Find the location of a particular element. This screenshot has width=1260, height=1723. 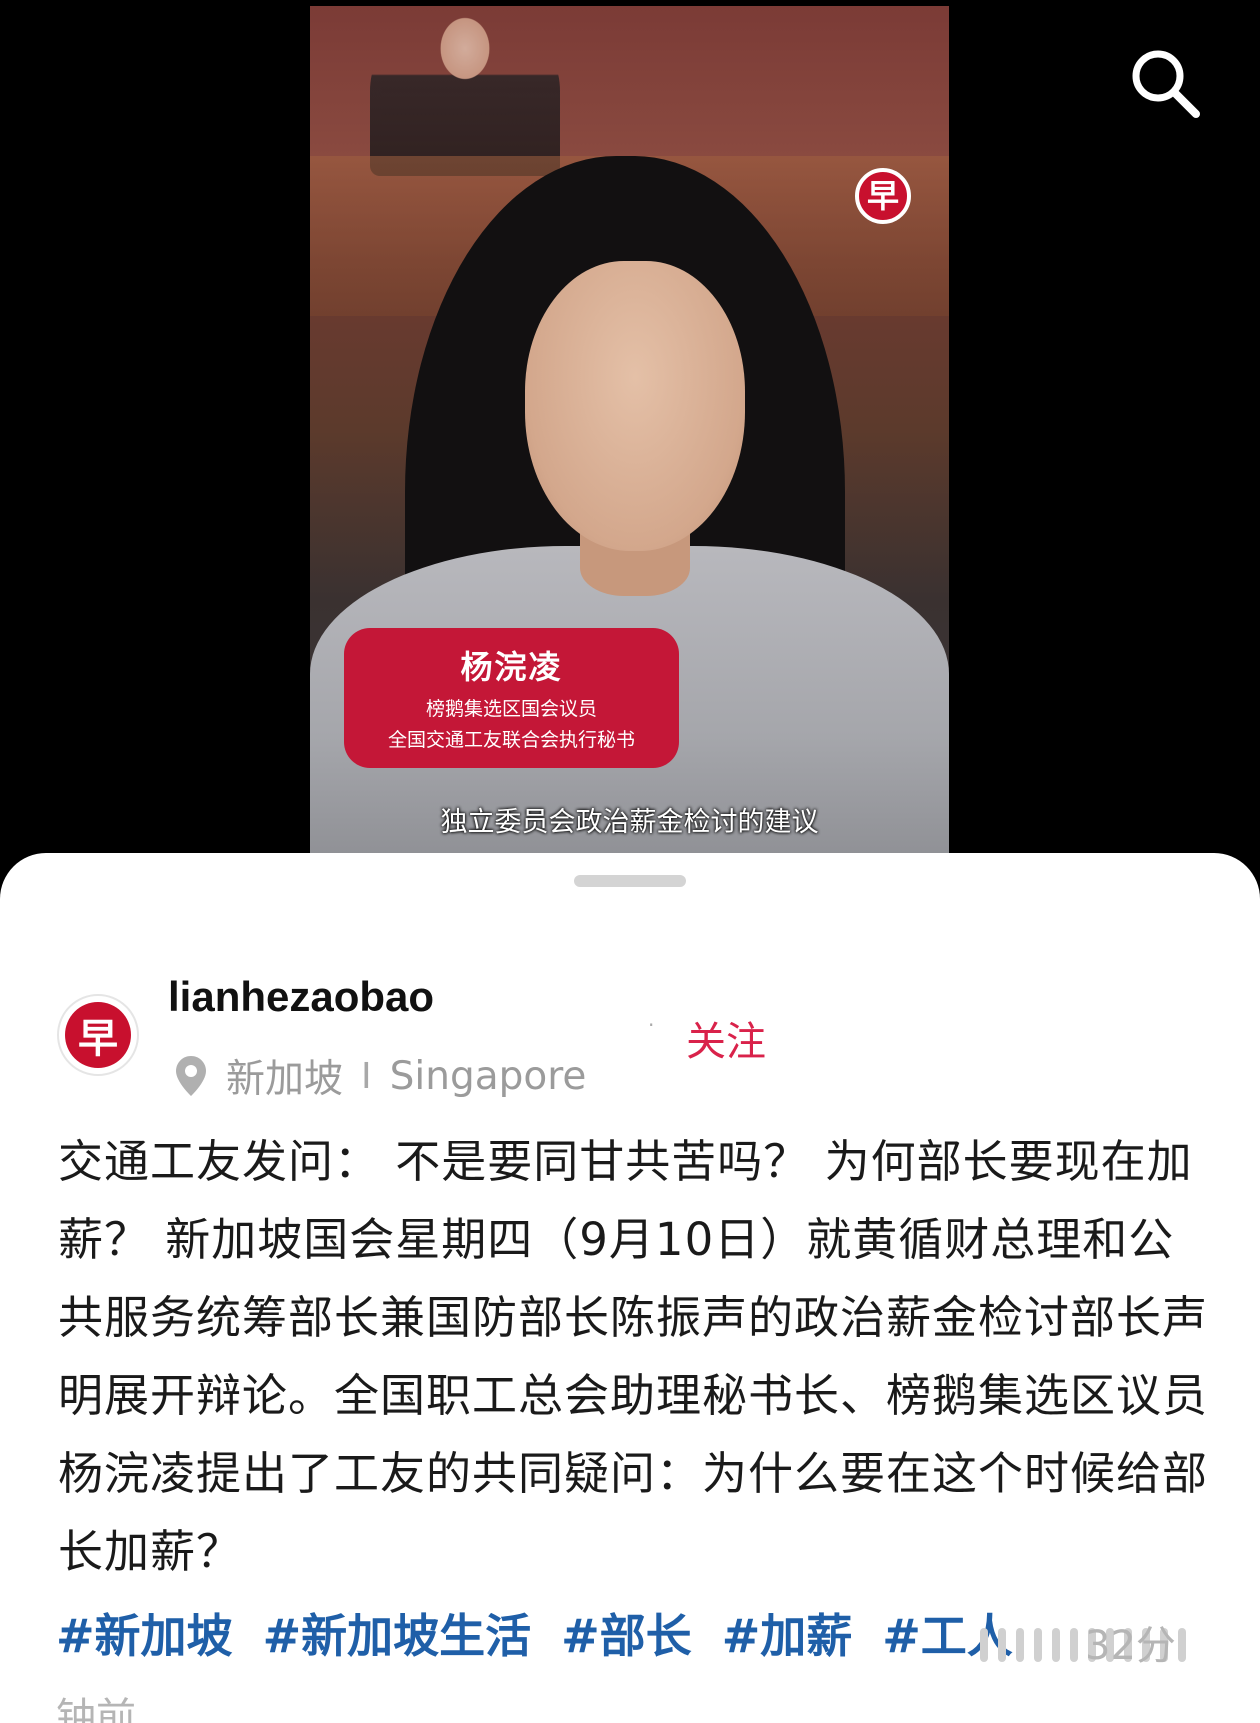

speaker-name-card: 杨浣凌 榜鹅集选区国会议员 全国交通工友联合会执行秘书 is located at coordinates (511, 698).